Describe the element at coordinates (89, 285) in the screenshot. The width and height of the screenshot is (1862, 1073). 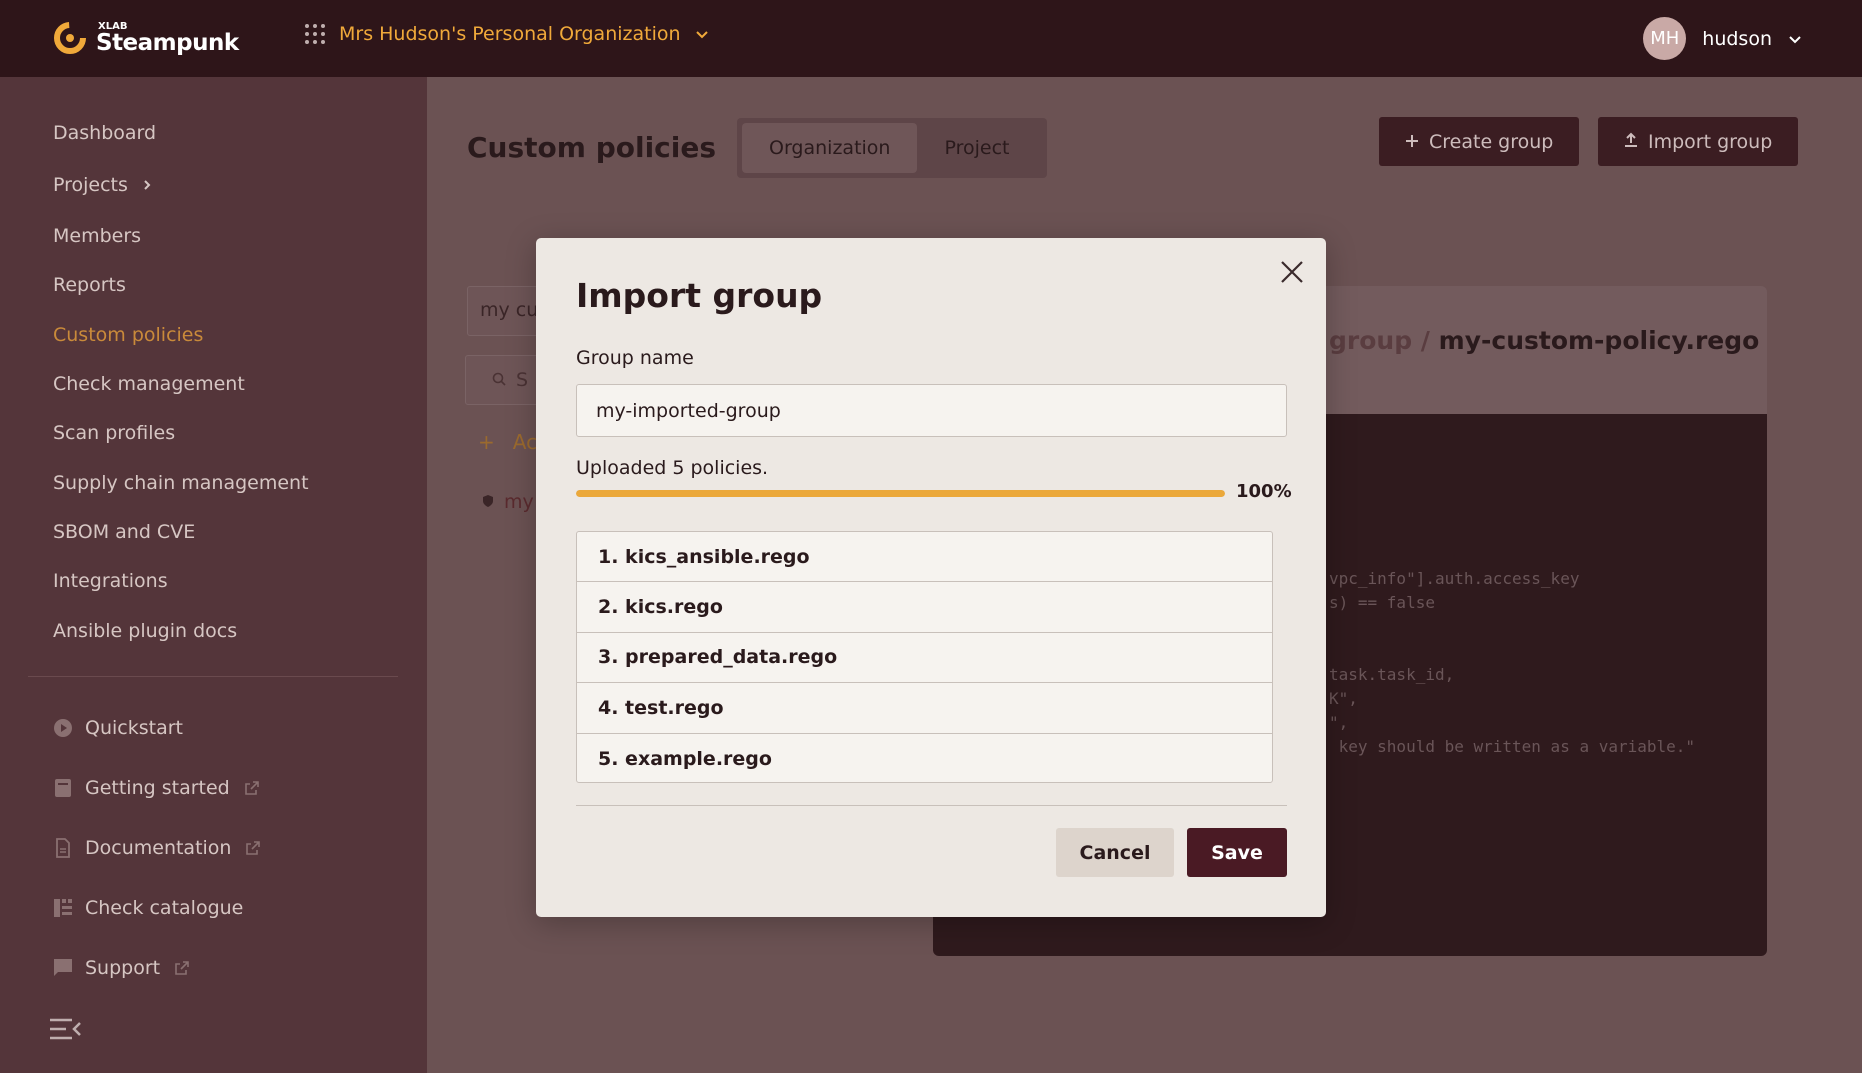
I see `sidebar-item-reports: Reports` at that location.